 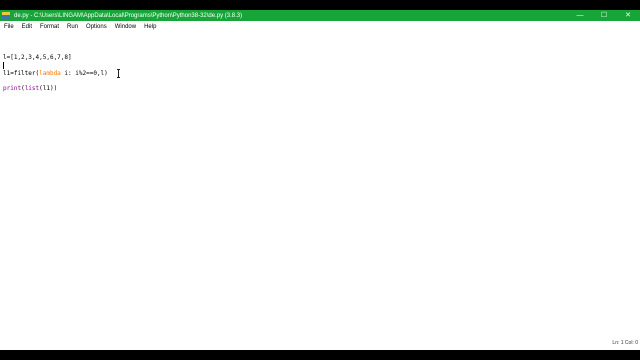 What do you see at coordinates (21, 73) in the screenshot?
I see `code-text: l1=filter(` at bounding box center [21, 73].